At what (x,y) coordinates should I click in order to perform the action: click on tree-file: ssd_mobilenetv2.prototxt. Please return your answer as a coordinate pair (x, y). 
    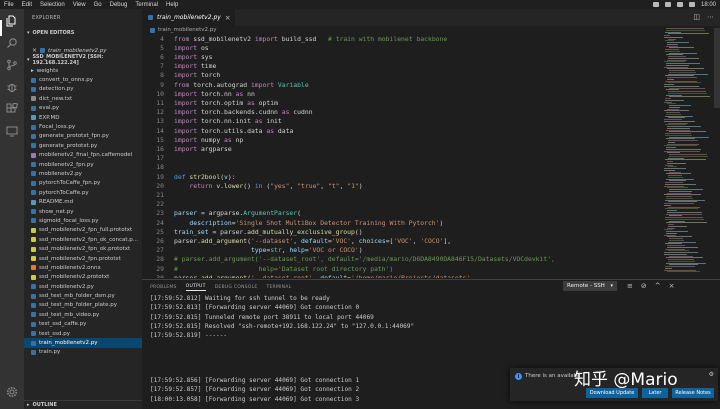
    Looking at the image, I should click on (83, 277).